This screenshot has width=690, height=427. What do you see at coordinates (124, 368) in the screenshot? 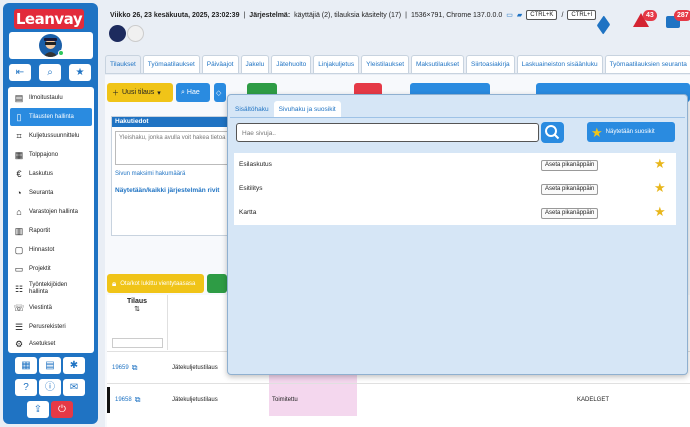
I see `order-link: 19659 ⧉` at bounding box center [124, 368].